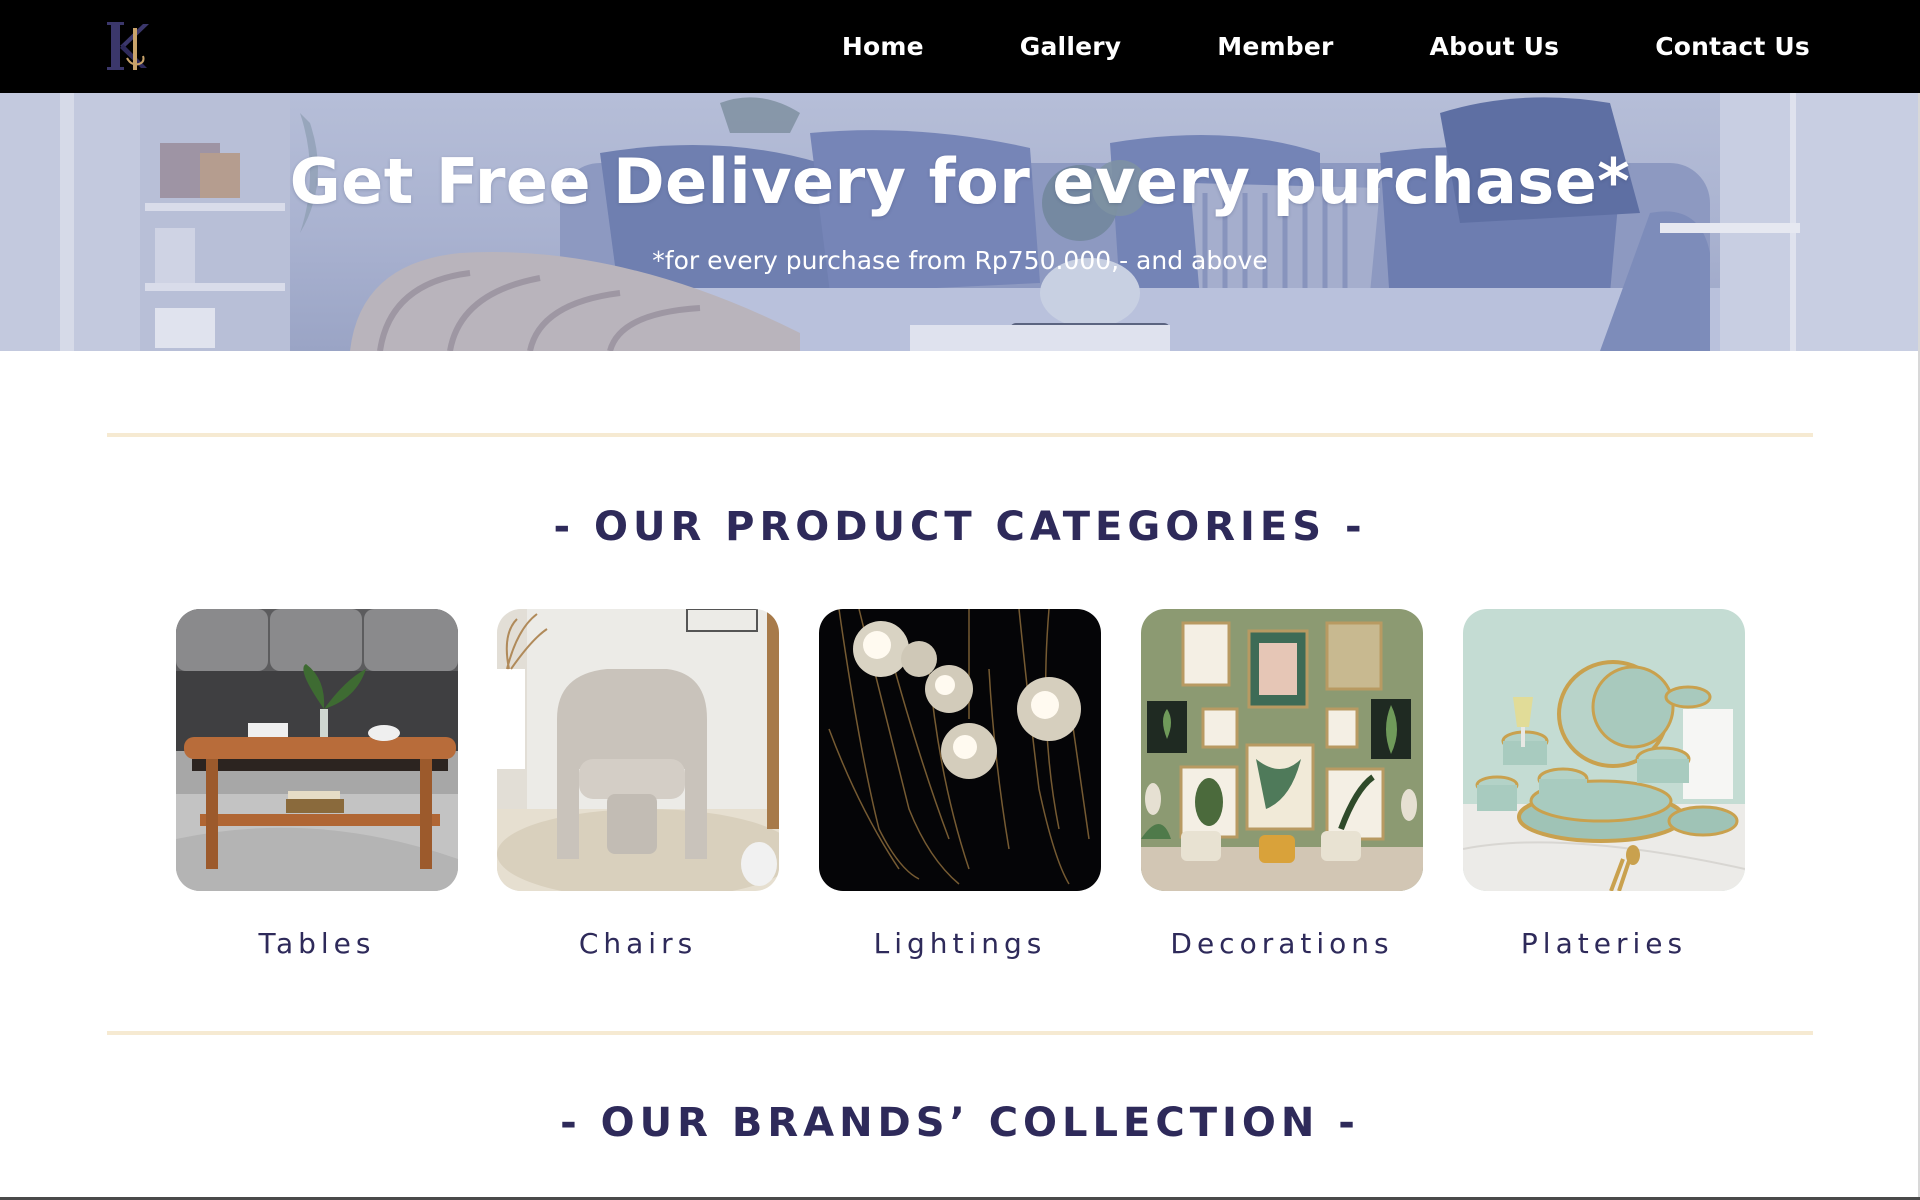  What do you see at coordinates (1282, 750) in the screenshot?
I see `decoration-photo-icon` at bounding box center [1282, 750].